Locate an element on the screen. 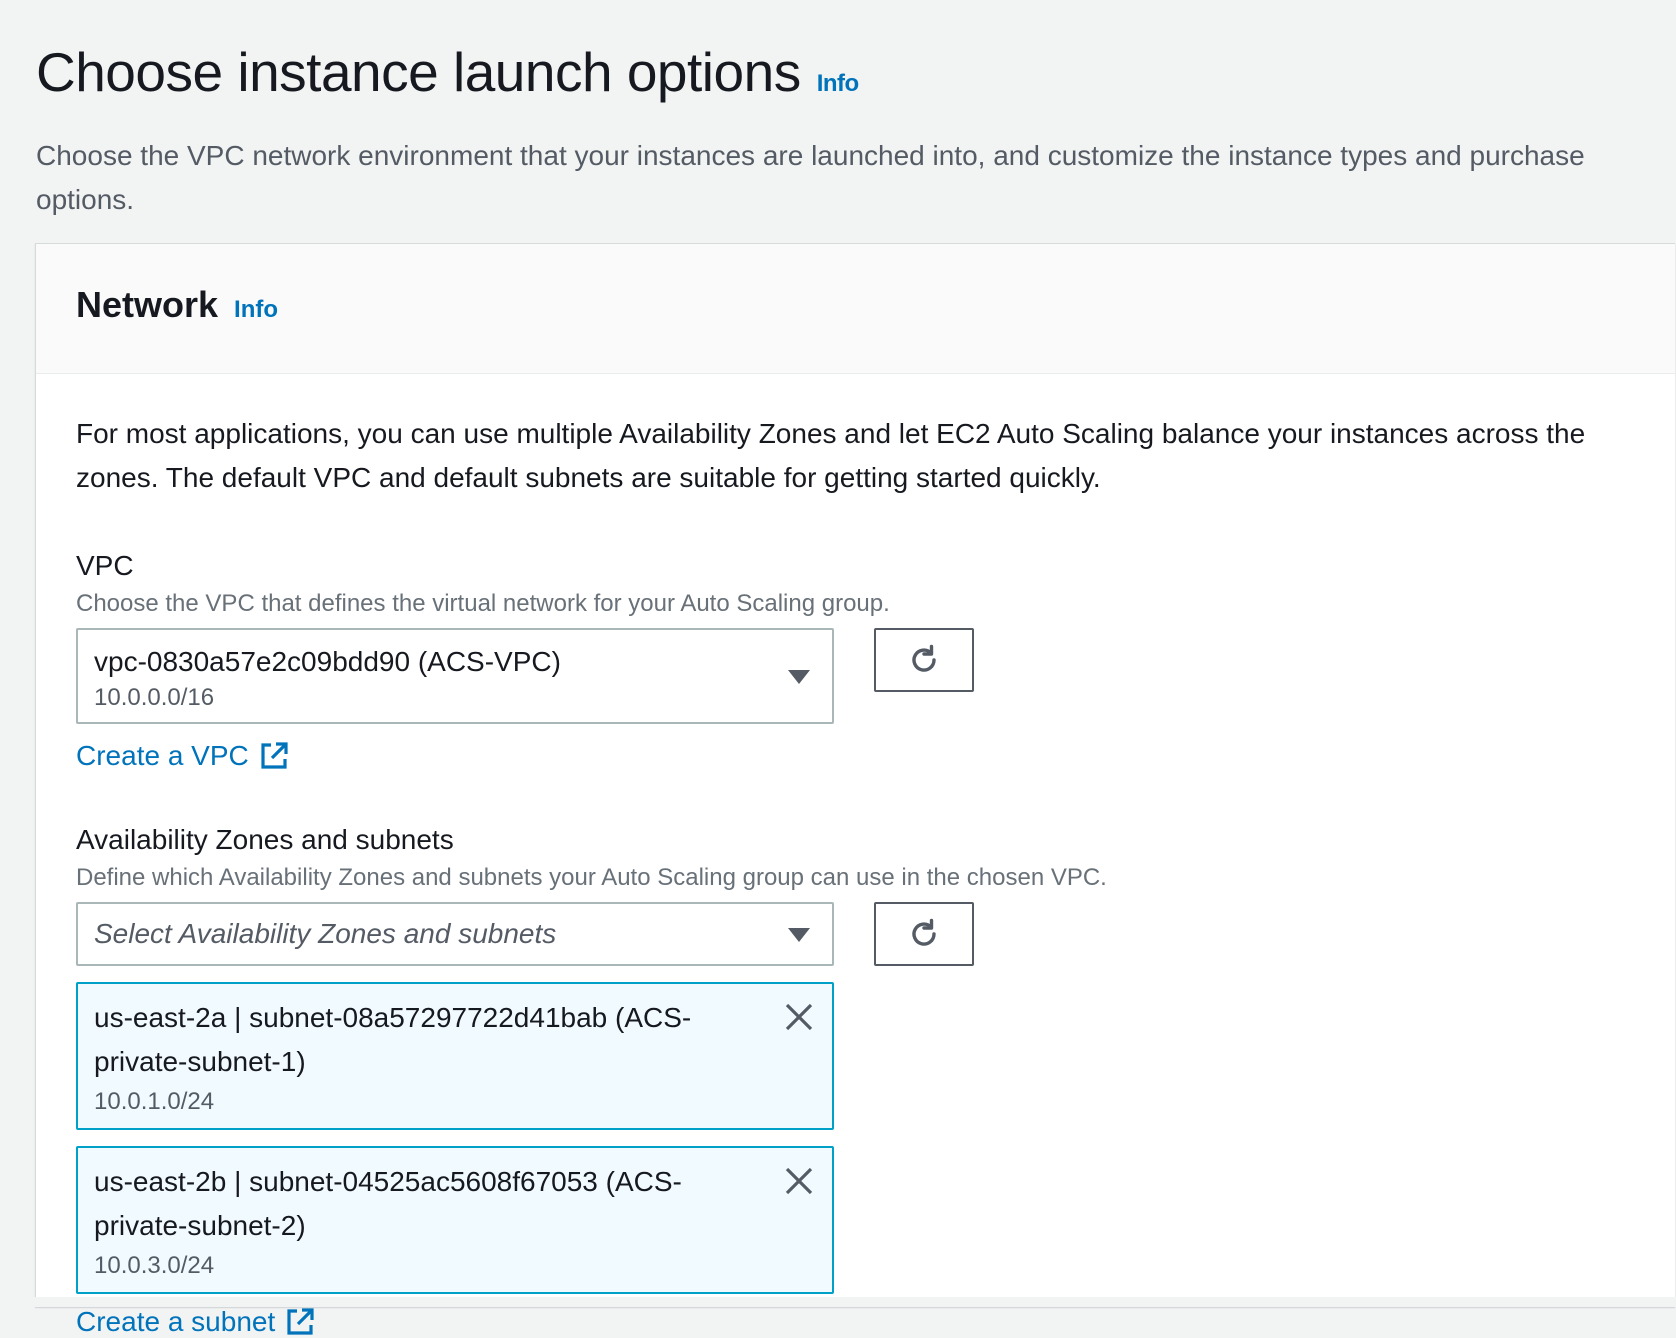  subnet-token-cidr: 10.0.1.0/24 is located at coordinates (154, 1101).